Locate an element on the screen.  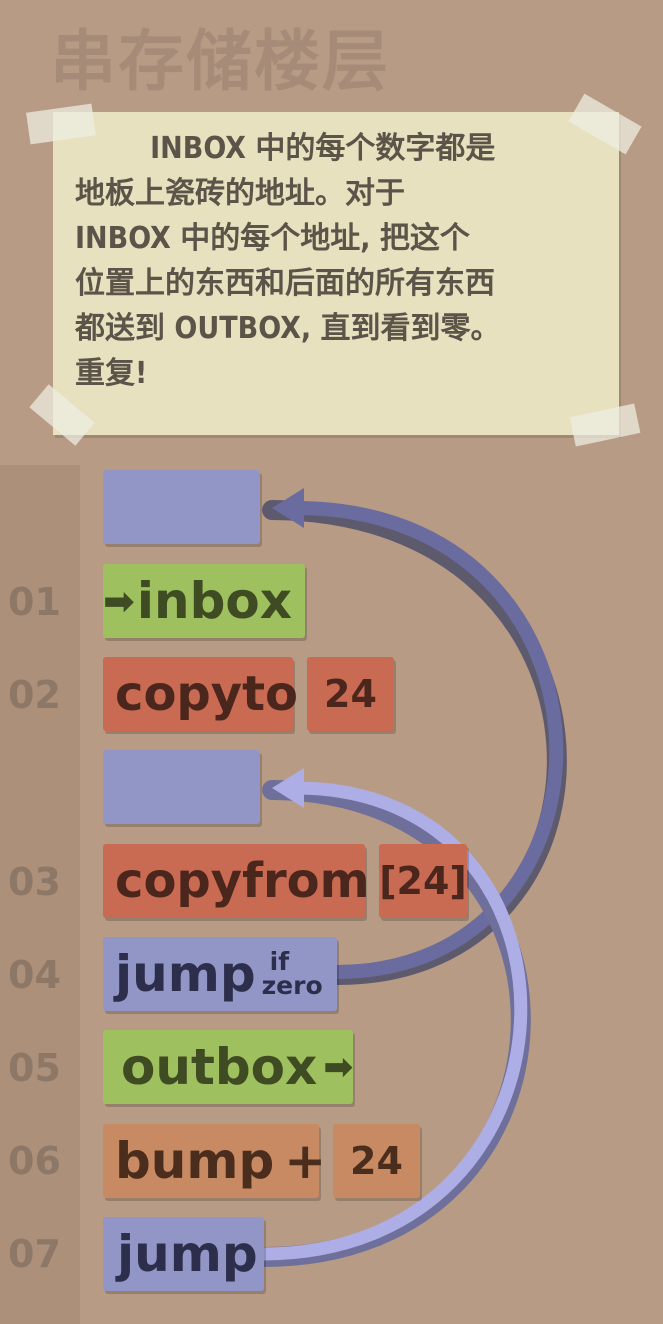
copyto-command: copyto is located at coordinates (200, 694).